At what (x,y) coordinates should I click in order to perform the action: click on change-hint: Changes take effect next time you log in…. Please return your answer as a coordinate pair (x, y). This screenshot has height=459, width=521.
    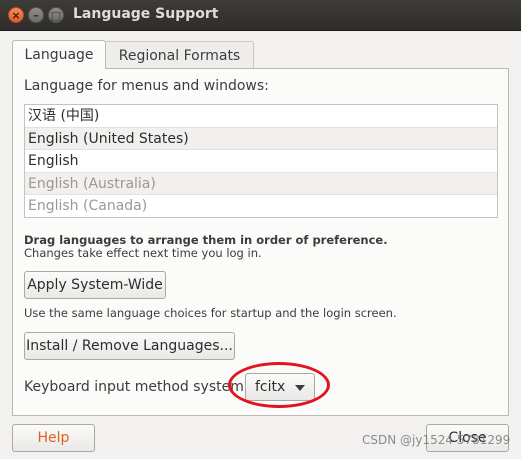
    Looking at the image, I should click on (143, 253).